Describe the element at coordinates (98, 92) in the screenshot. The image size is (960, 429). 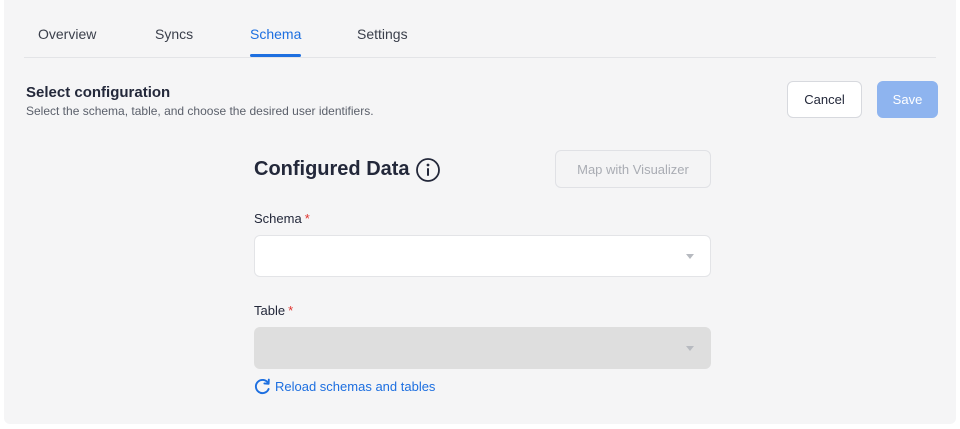
I see `section-title: Select configuration` at that location.